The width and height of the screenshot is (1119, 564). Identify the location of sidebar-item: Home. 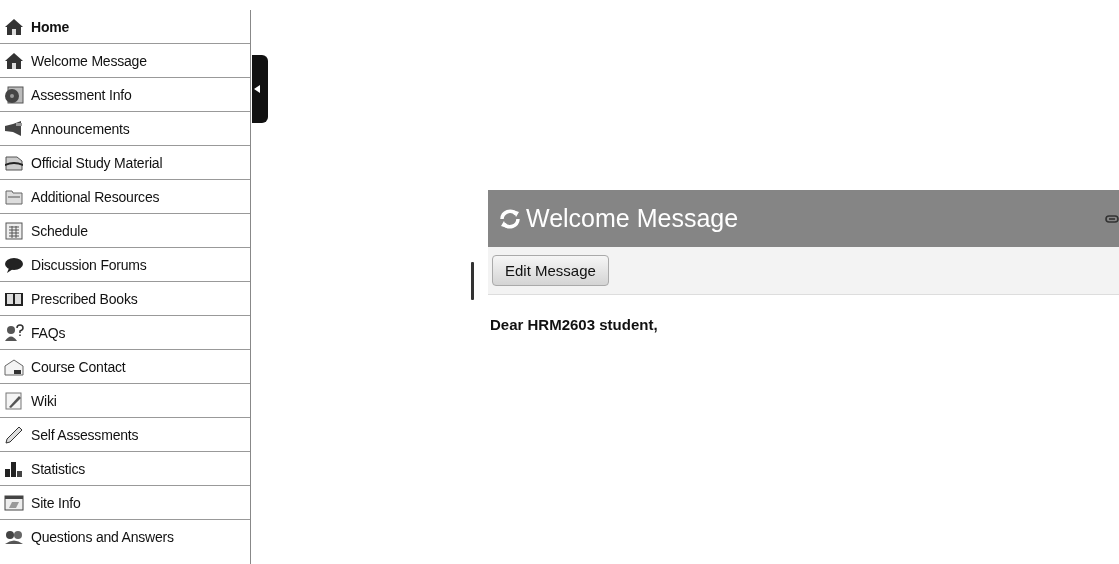
(125, 27).